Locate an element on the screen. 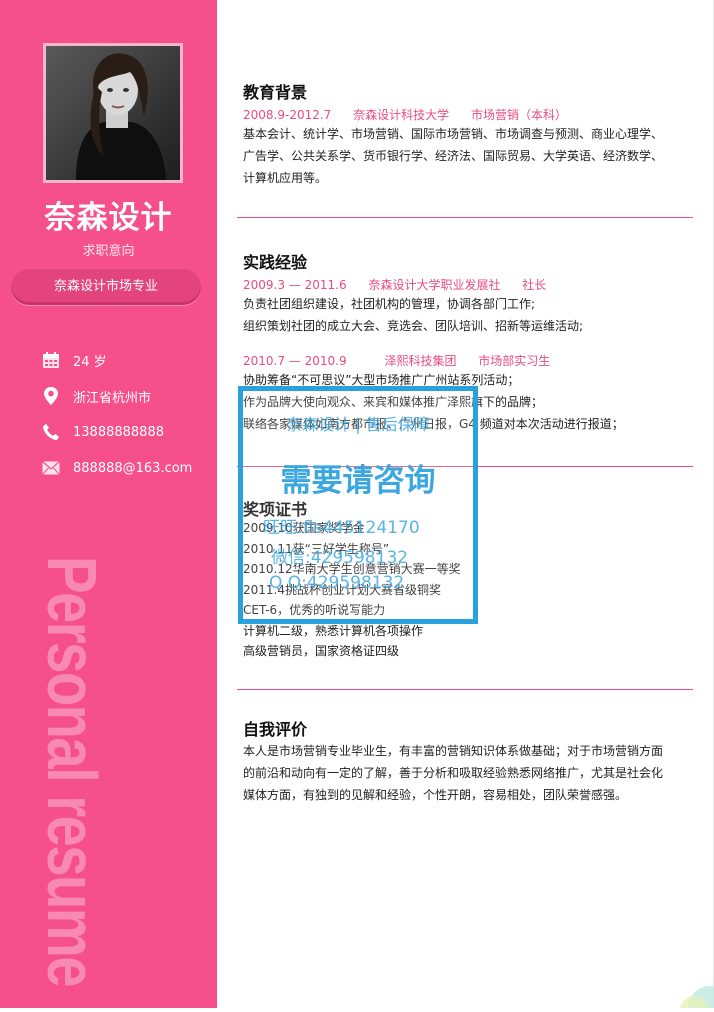  job2-role: 市场部实习生 is located at coordinates (514, 361).